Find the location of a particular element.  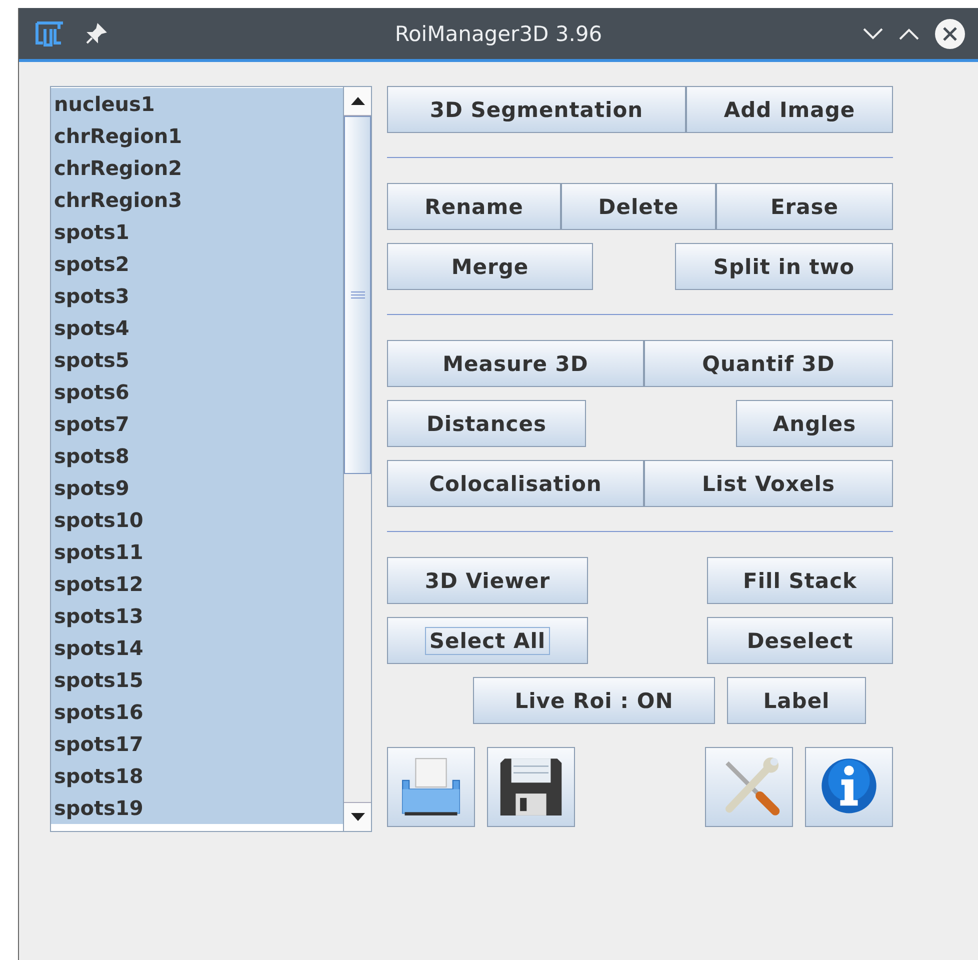

action-button: Live Roi : ON is located at coordinates (594, 700).